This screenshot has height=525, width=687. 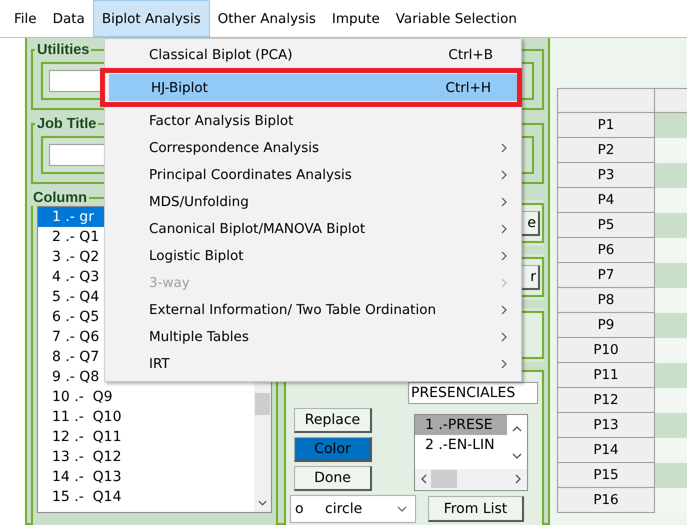 What do you see at coordinates (606, 425) in the screenshot?
I see `row-header: P13` at bounding box center [606, 425].